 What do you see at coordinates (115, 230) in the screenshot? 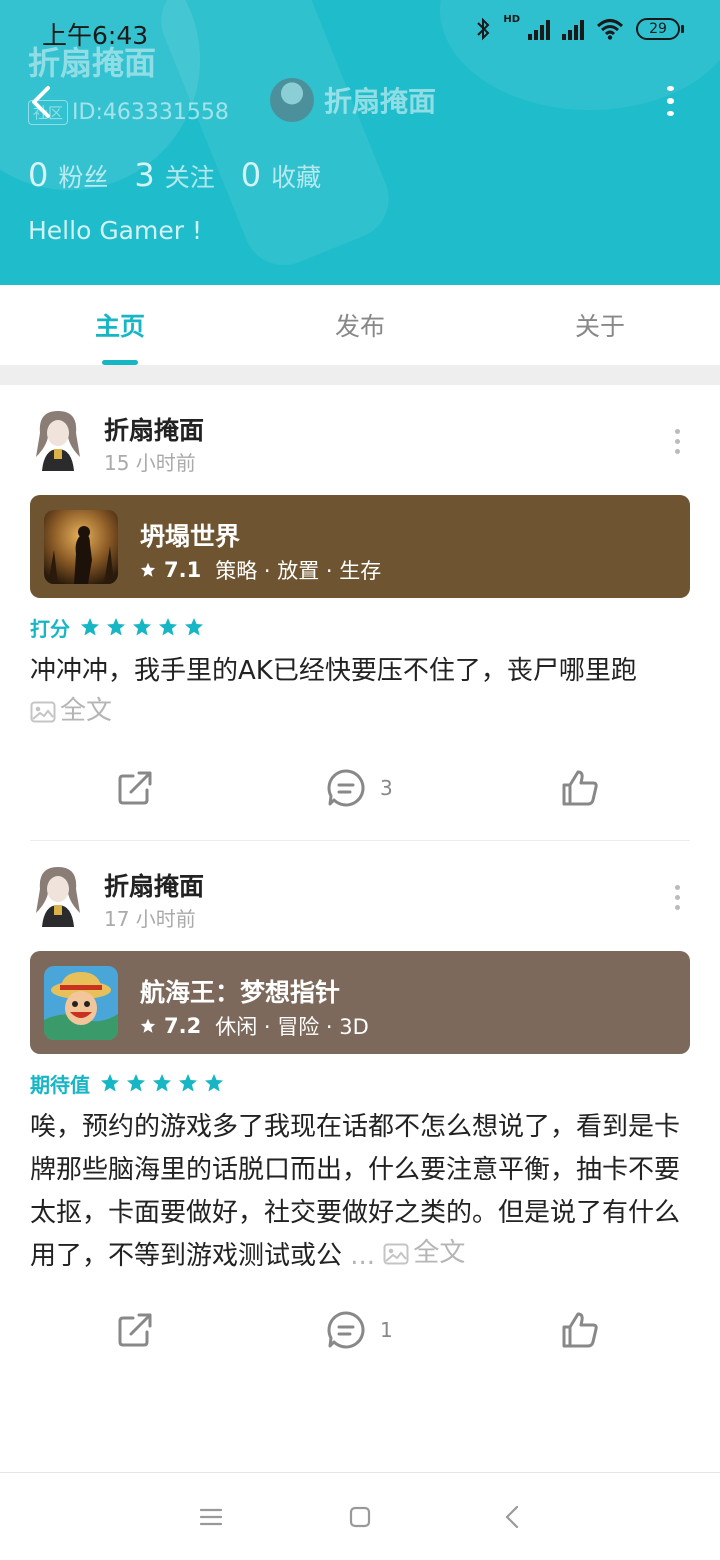
I see `profile-bio: Hello Gamer !` at bounding box center [115, 230].